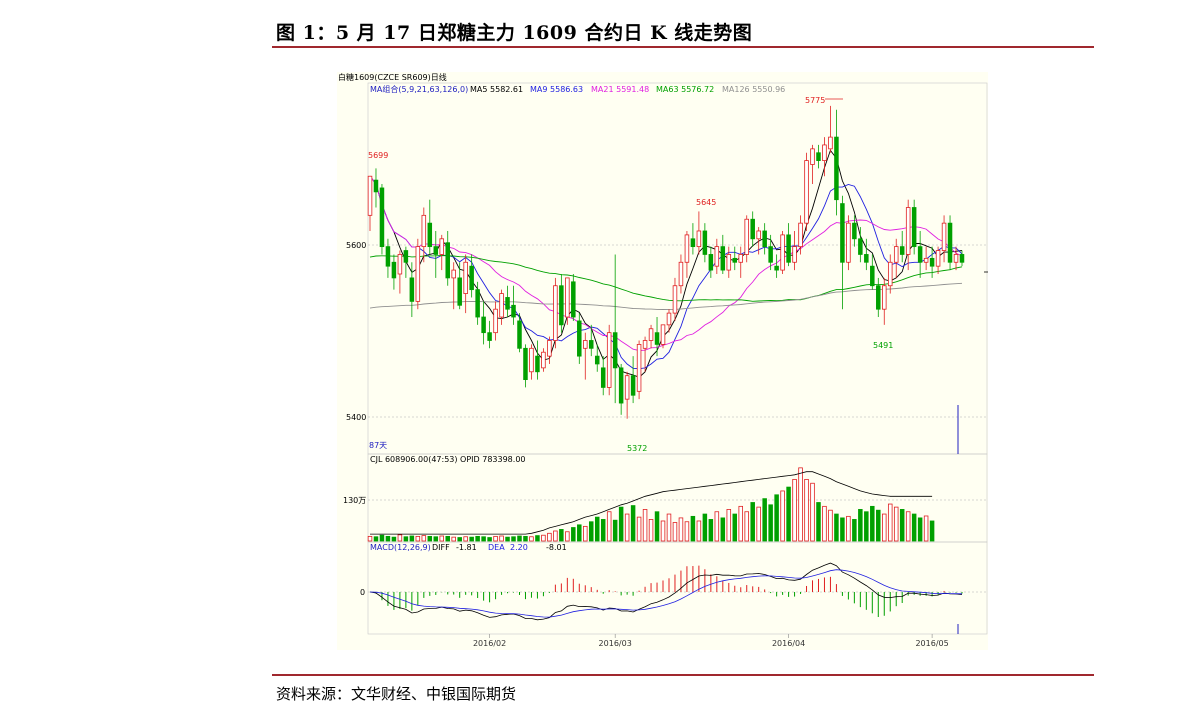 The image size is (1191, 722). I want to click on ma-panel-label: MA组合(5,9,21,63,126,0), so click(419, 89).